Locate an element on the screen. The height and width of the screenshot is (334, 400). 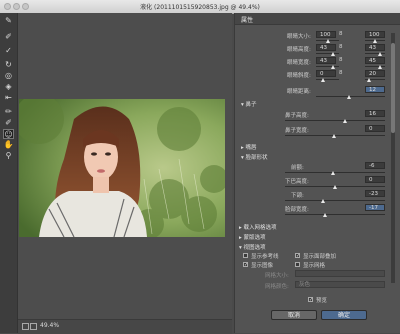
nose-section-label: 鼻子 is located at coordinates (251, 105).